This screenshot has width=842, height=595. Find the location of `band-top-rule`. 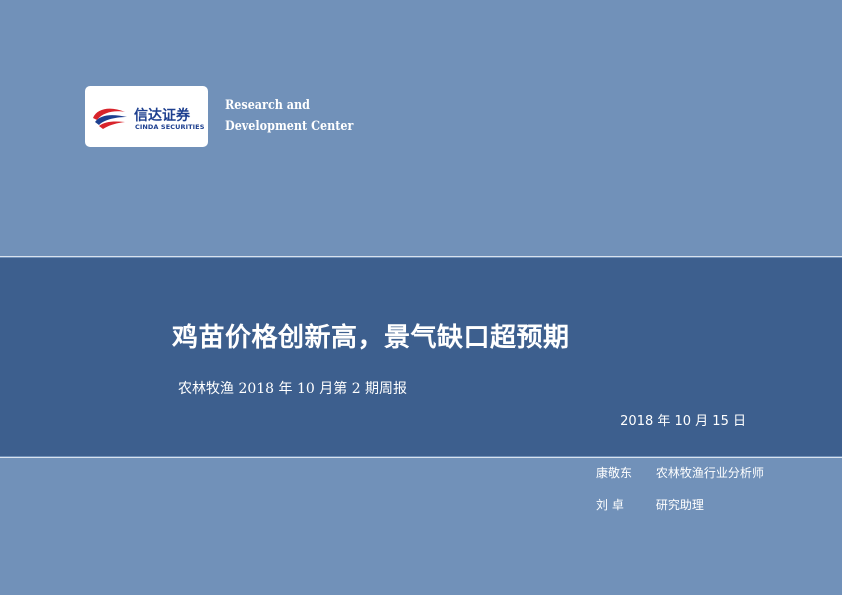

band-top-rule is located at coordinates (421, 256).